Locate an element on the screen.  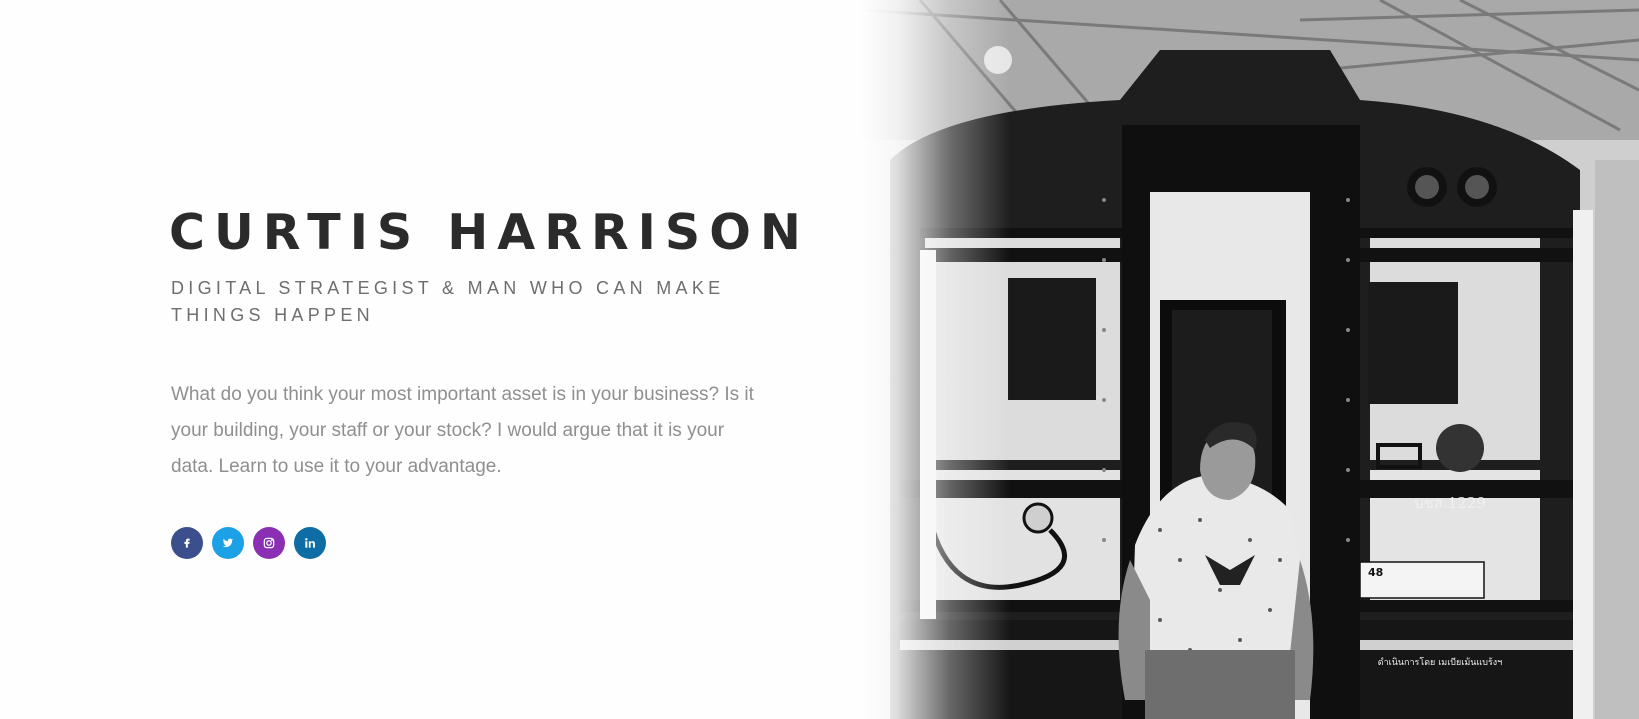
instagram-button is located at coordinates (269, 543).